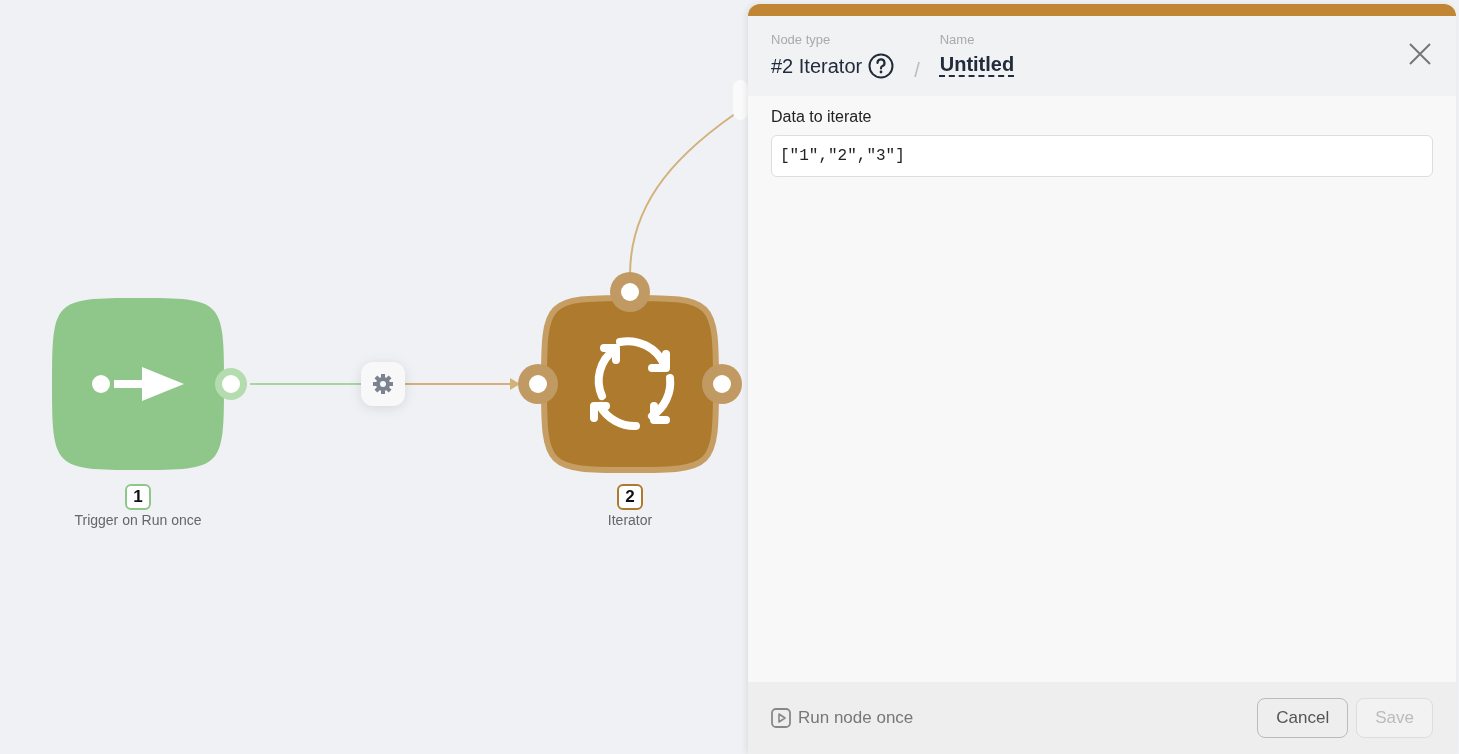 This screenshot has width=1459, height=754. Describe the element at coordinates (842, 718) in the screenshot. I see `run-node-button: Run node once` at that location.